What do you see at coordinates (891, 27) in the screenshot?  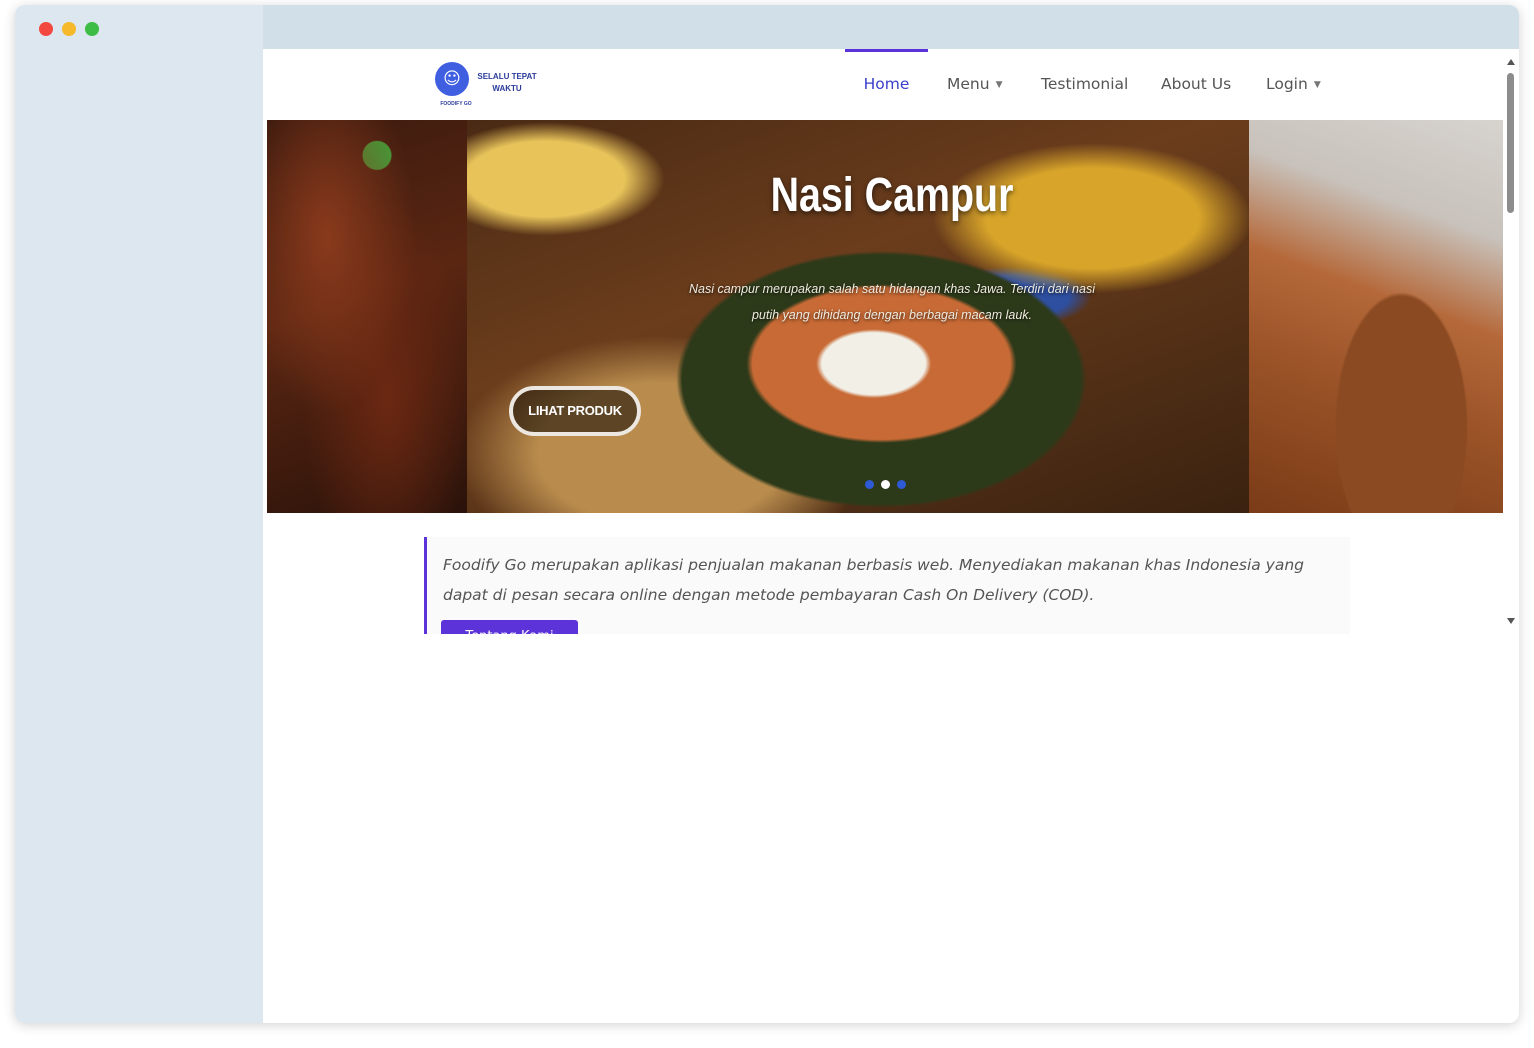 I see `window-top-bar` at bounding box center [891, 27].